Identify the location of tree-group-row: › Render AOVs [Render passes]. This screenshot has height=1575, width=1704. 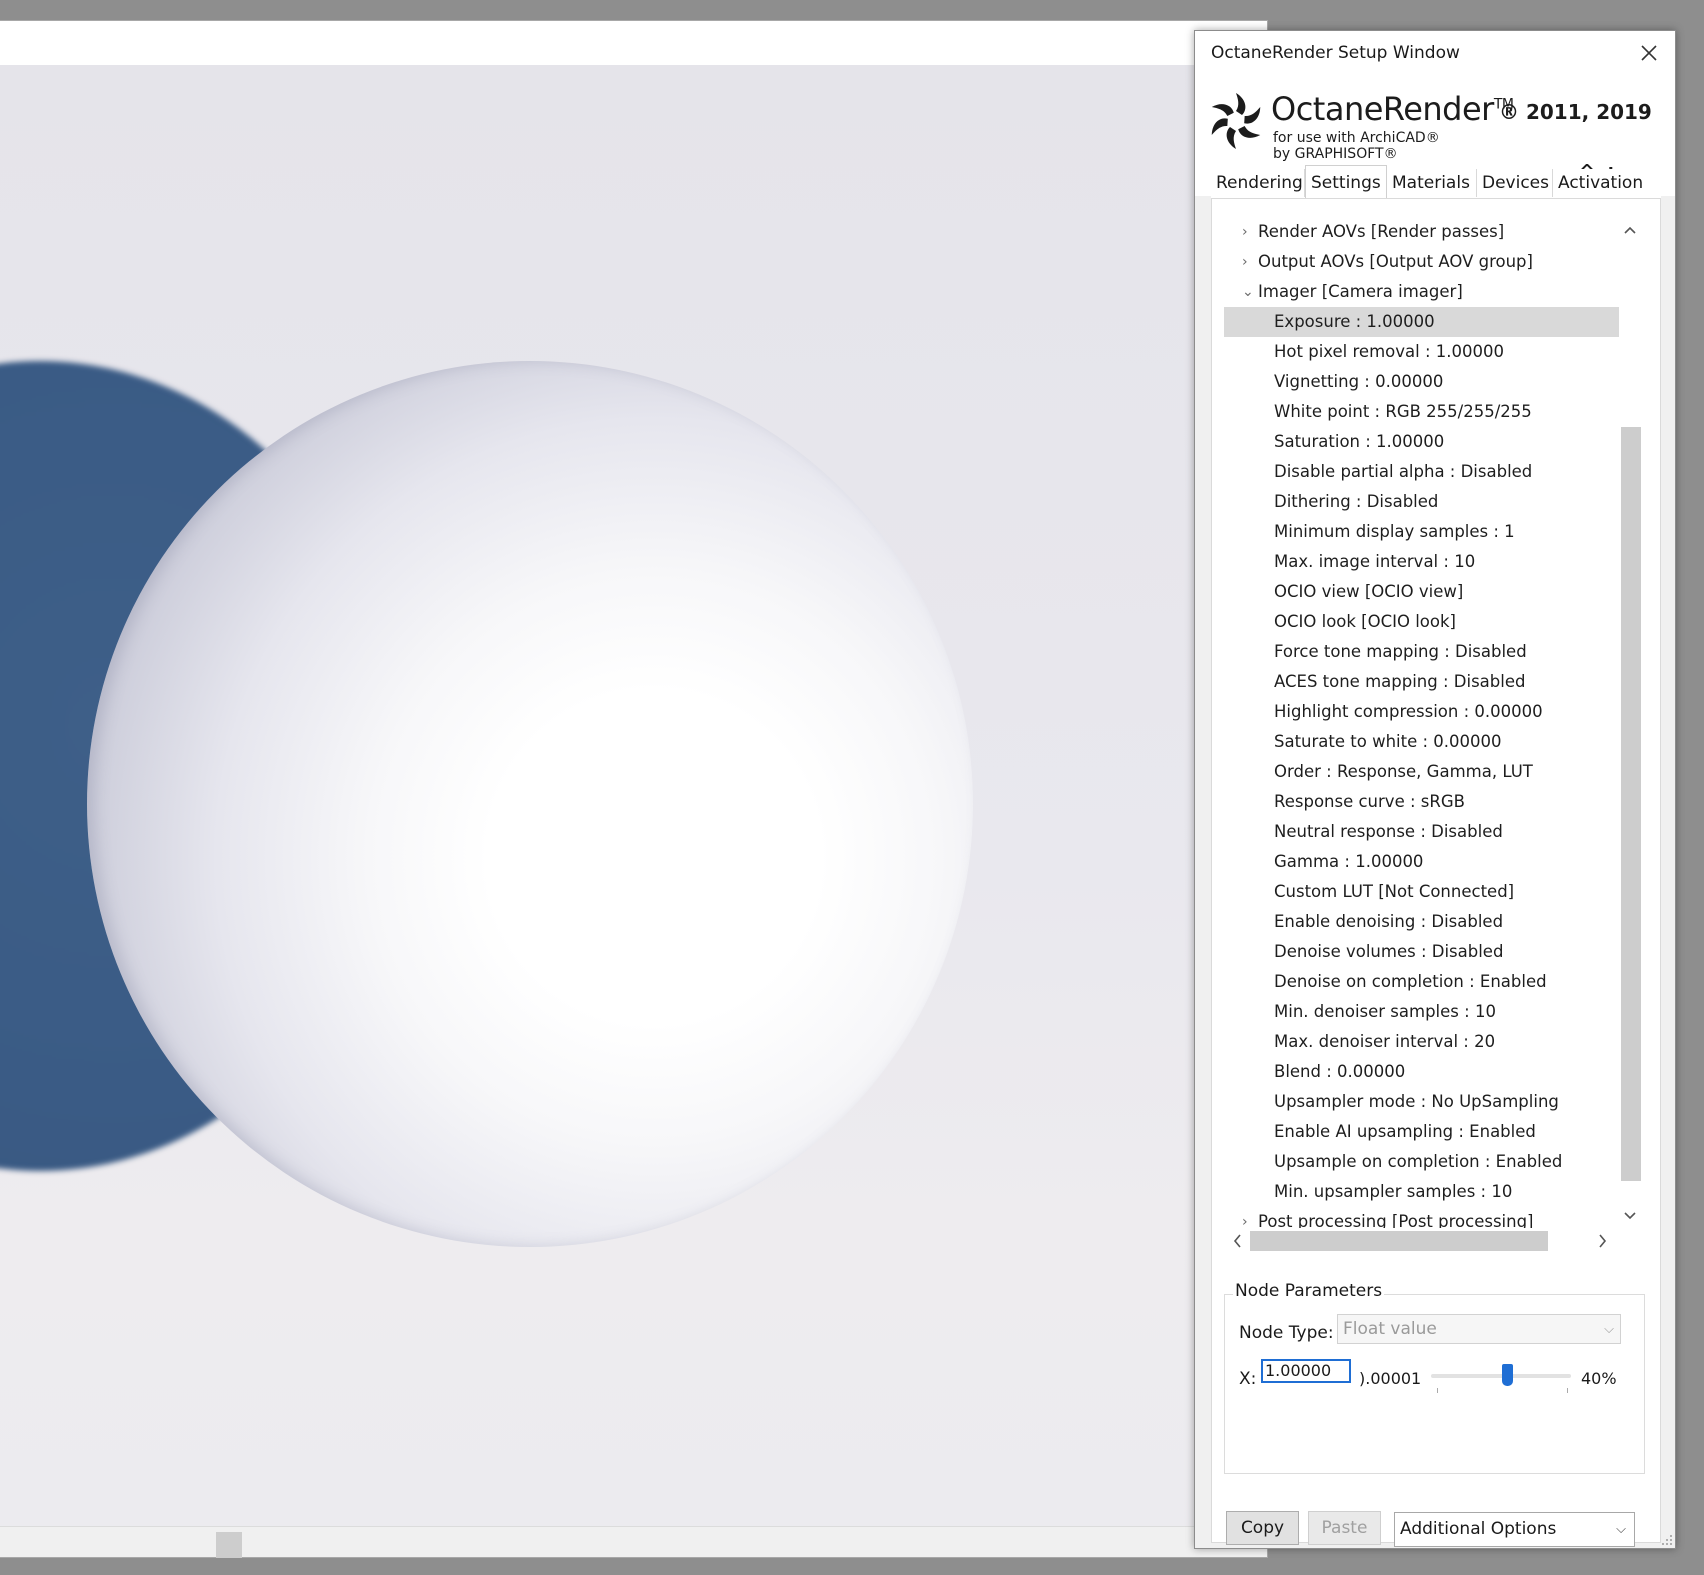
(1421, 232).